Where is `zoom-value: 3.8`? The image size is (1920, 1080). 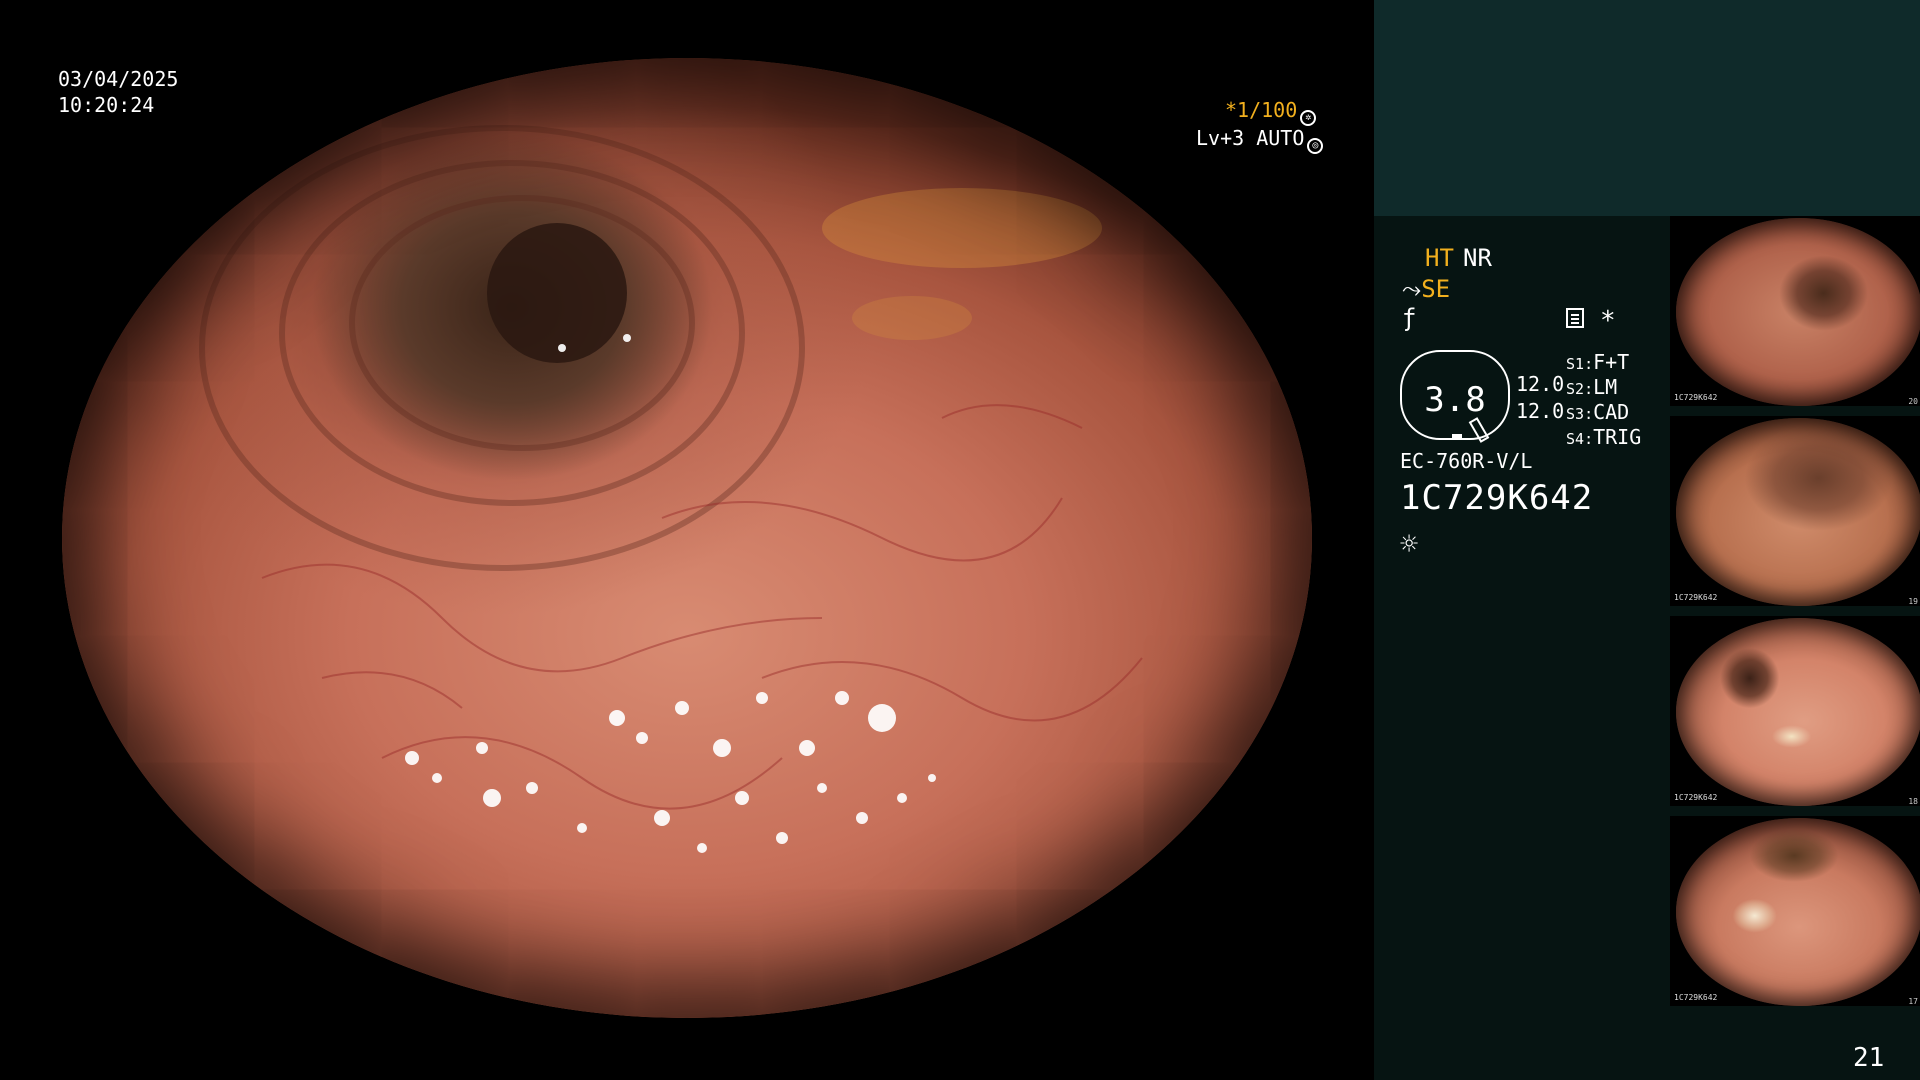
zoom-value: 3.8 is located at coordinates (1455, 400).